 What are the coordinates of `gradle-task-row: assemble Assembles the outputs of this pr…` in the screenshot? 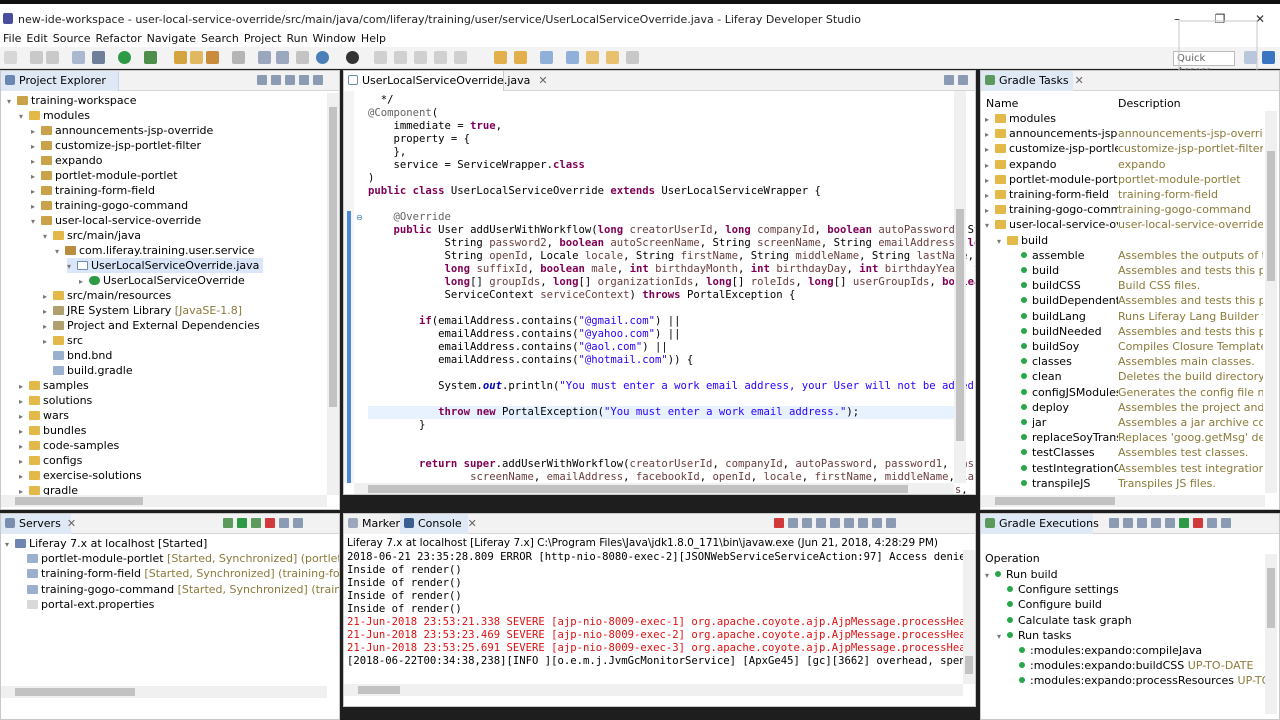 It's located at (1125, 255).